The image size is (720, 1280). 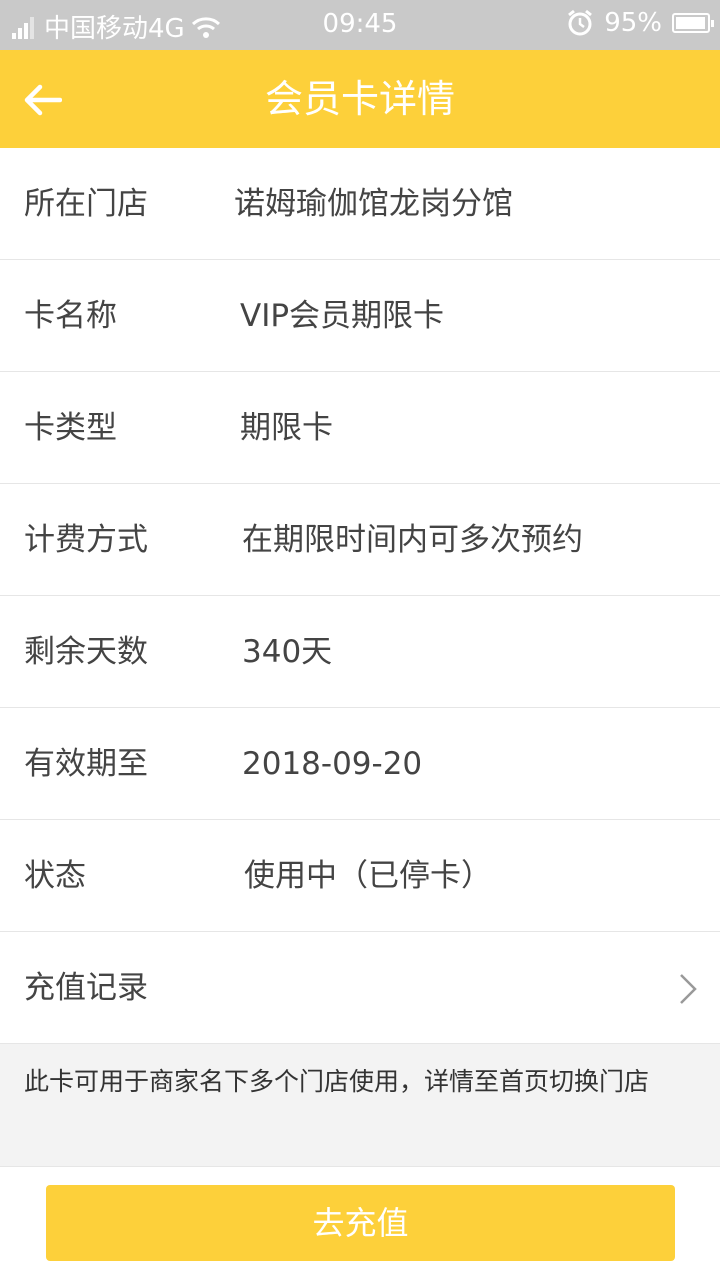 I want to click on row-value: 诺姆瑜伽馆龙岗分馆, so click(x=373, y=204).